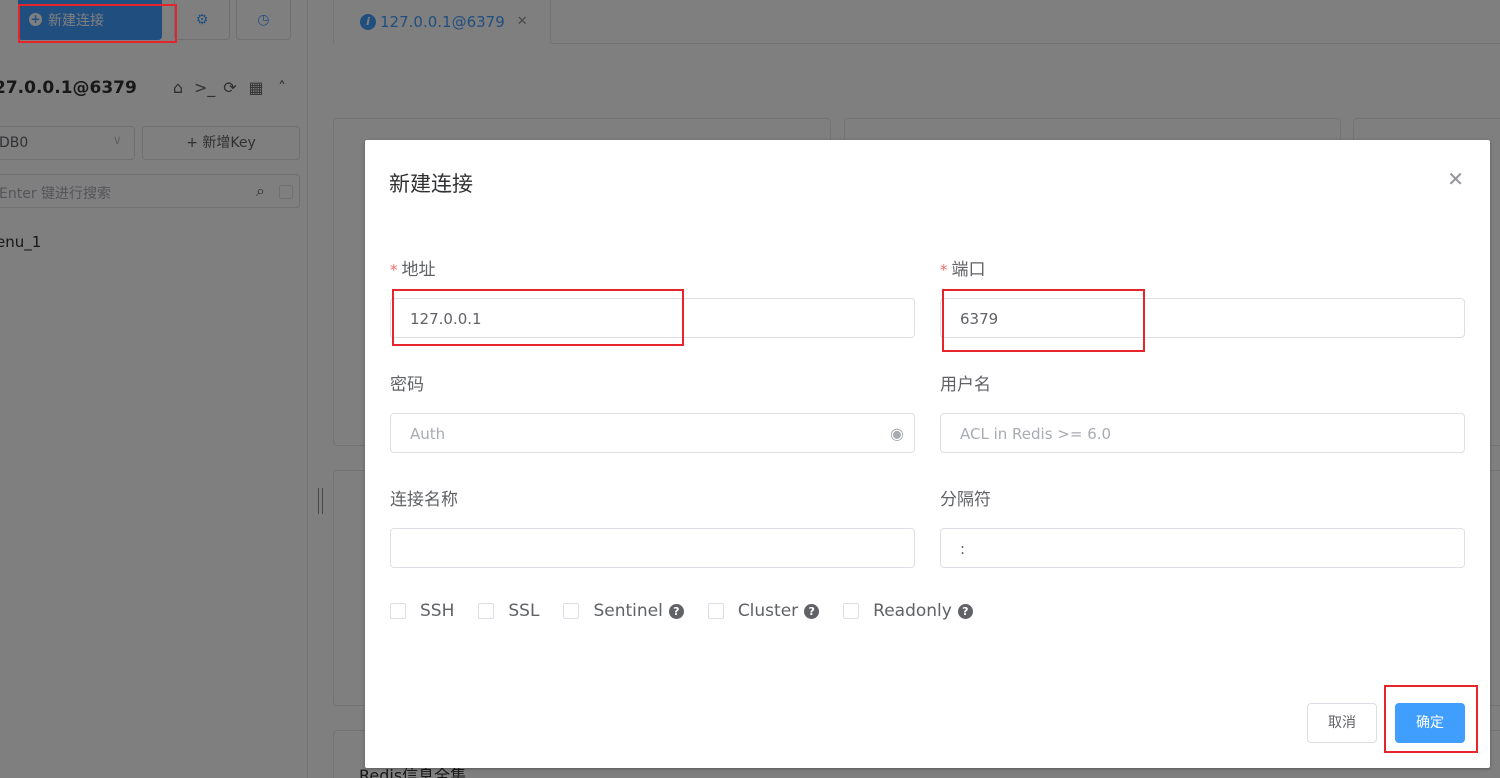 This screenshot has height=778, width=1500. Describe the element at coordinates (965, 500) in the screenshot. I see `separator-label: 分隔符` at that location.